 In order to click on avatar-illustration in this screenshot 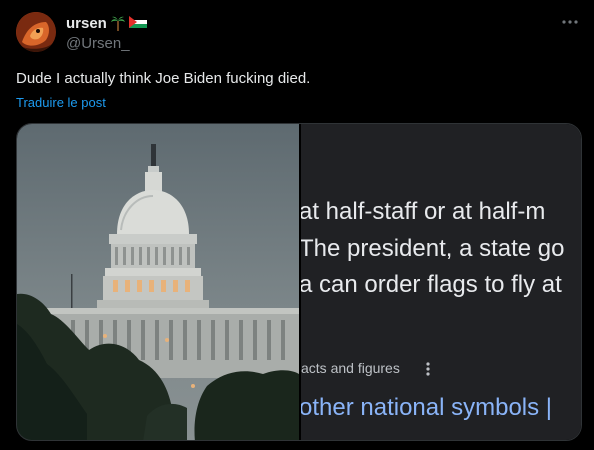, I will do `click(36, 32)`.